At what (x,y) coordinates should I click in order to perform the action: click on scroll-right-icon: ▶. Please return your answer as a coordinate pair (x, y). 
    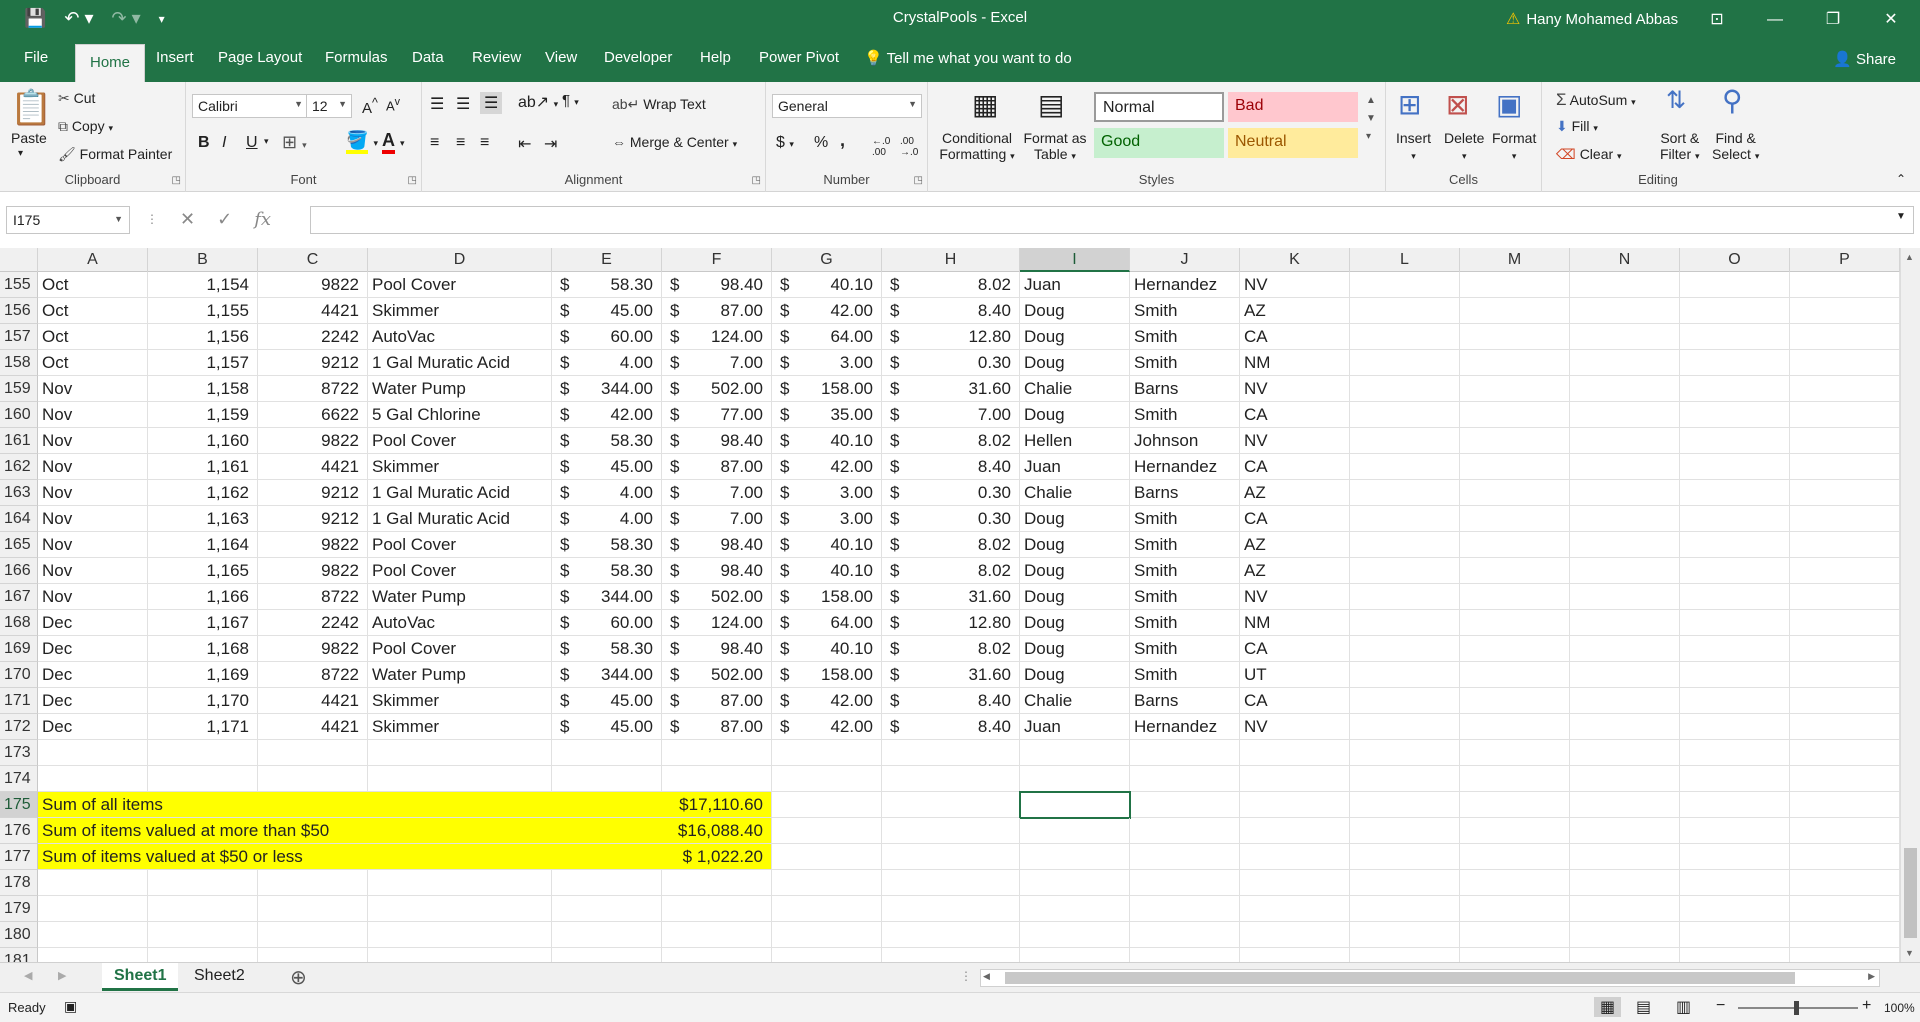
    Looking at the image, I should click on (1871, 976).